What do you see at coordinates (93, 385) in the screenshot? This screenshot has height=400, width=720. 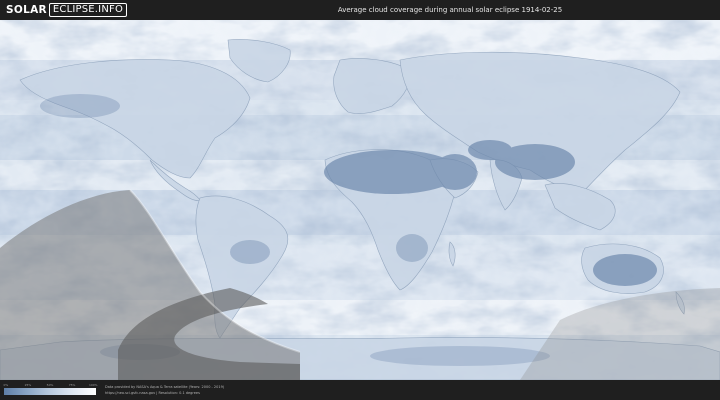 I see `legend-tick-100: 100%` at bounding box center [93, 385].